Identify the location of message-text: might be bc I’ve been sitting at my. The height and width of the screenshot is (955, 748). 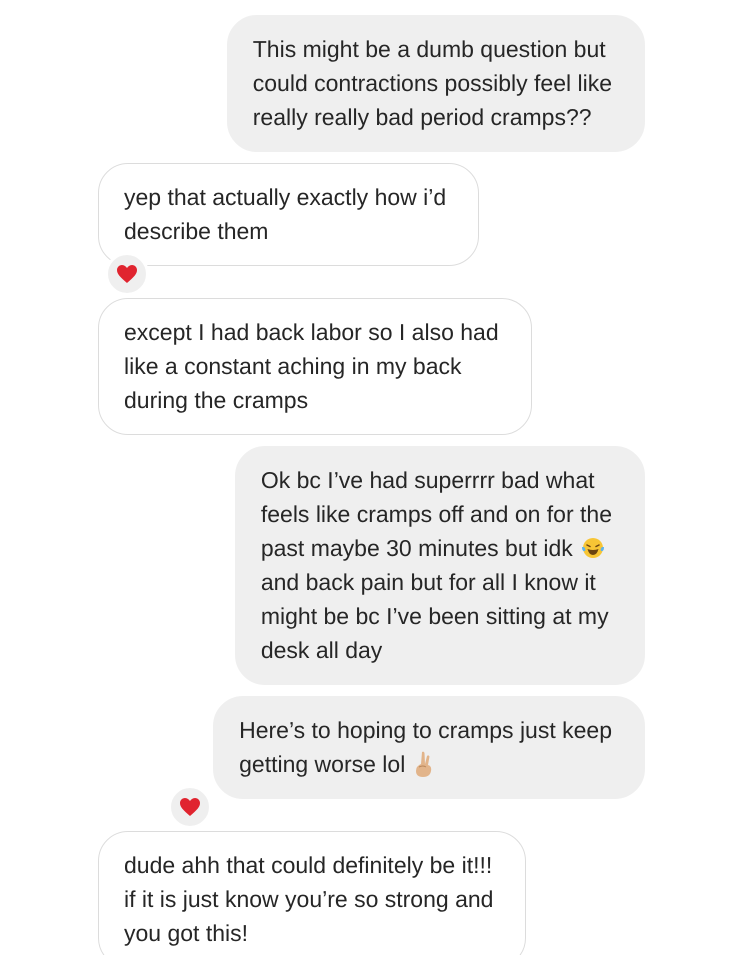
(434, 616).